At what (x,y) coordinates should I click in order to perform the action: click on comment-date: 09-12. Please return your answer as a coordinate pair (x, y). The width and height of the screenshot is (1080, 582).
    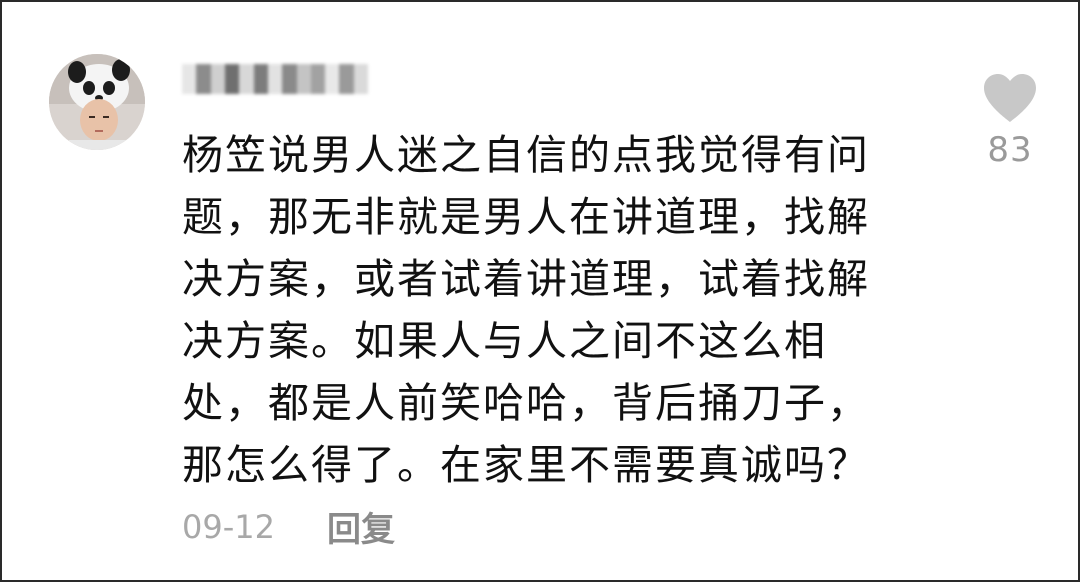
    Looking at the image, I should click on (228, 526).